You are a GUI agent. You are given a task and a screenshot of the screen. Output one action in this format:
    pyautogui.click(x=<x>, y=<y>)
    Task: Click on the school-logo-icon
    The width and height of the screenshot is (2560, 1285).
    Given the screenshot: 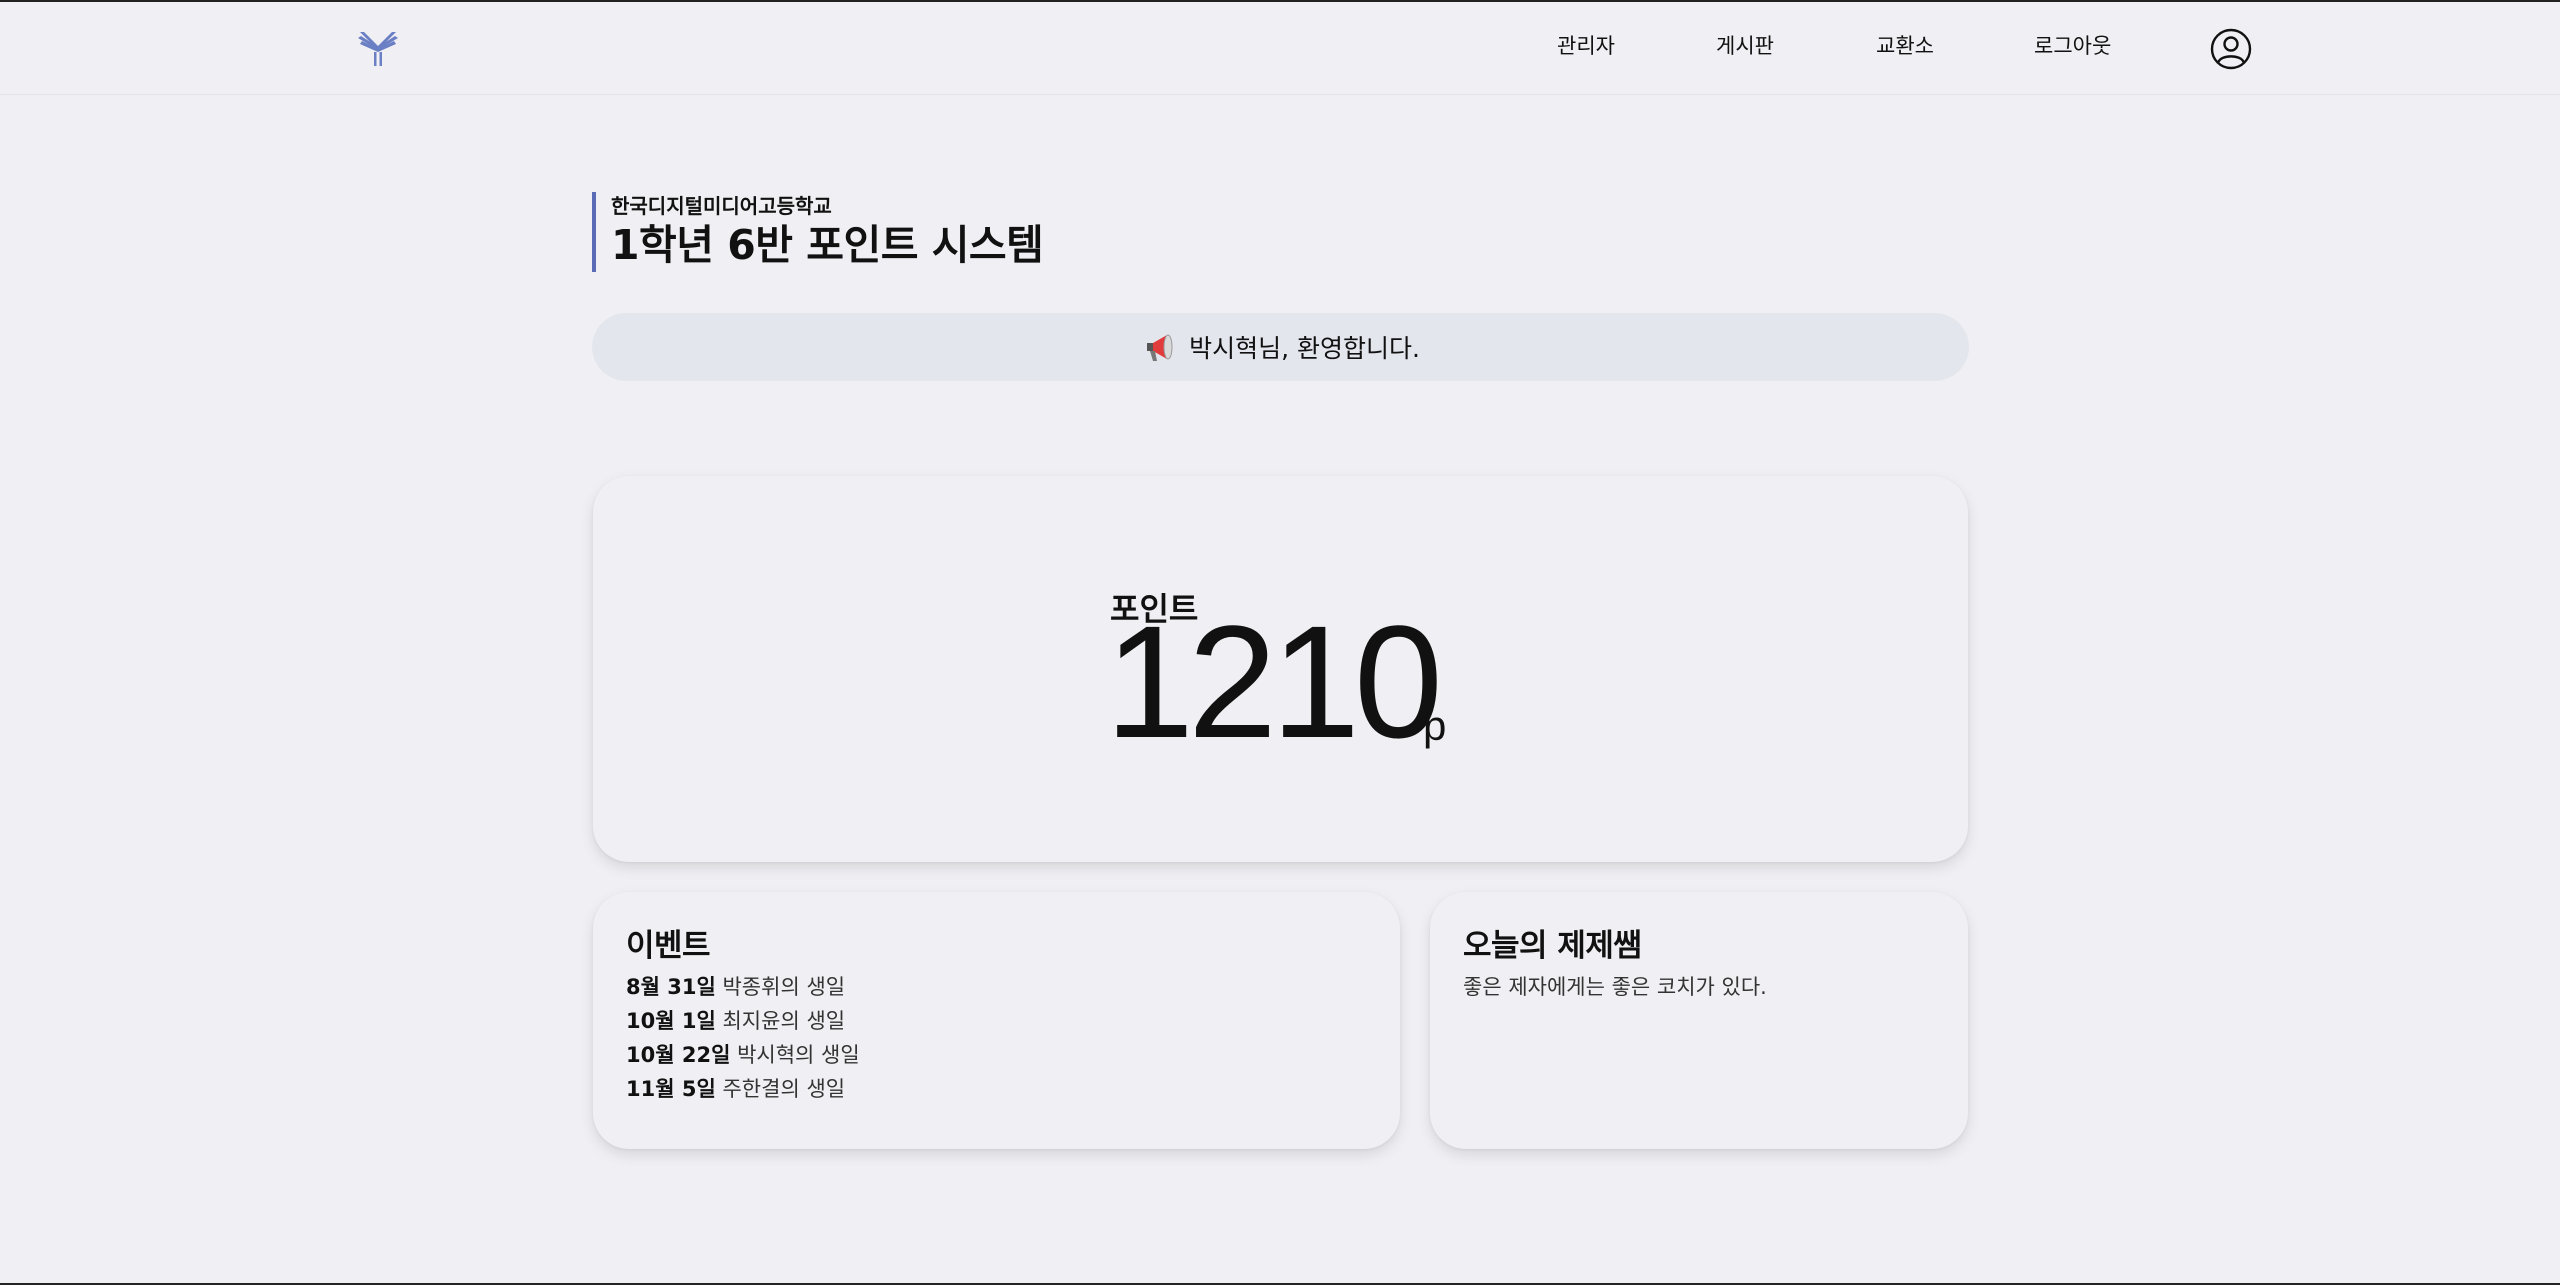 What is the action you would take?
    pyautogui.click(x=378, y=48)
    